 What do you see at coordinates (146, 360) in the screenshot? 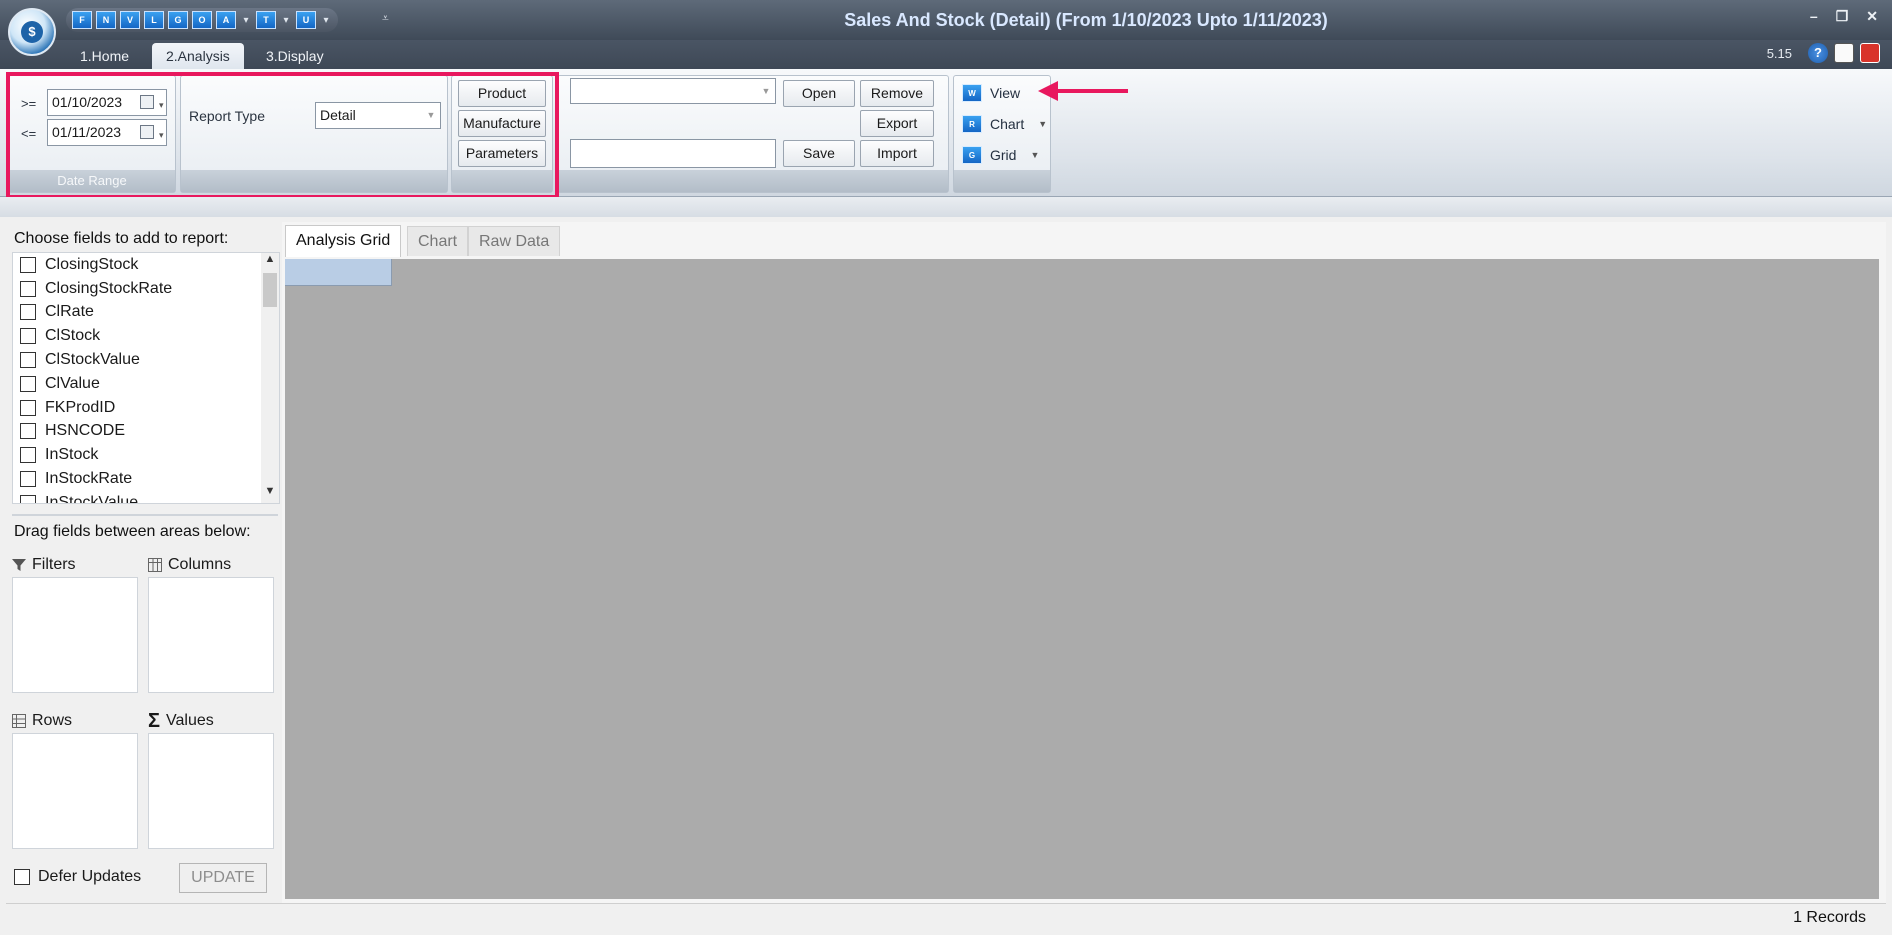
I see `list-item: ClStockValue` at bounding box center [146, 360].